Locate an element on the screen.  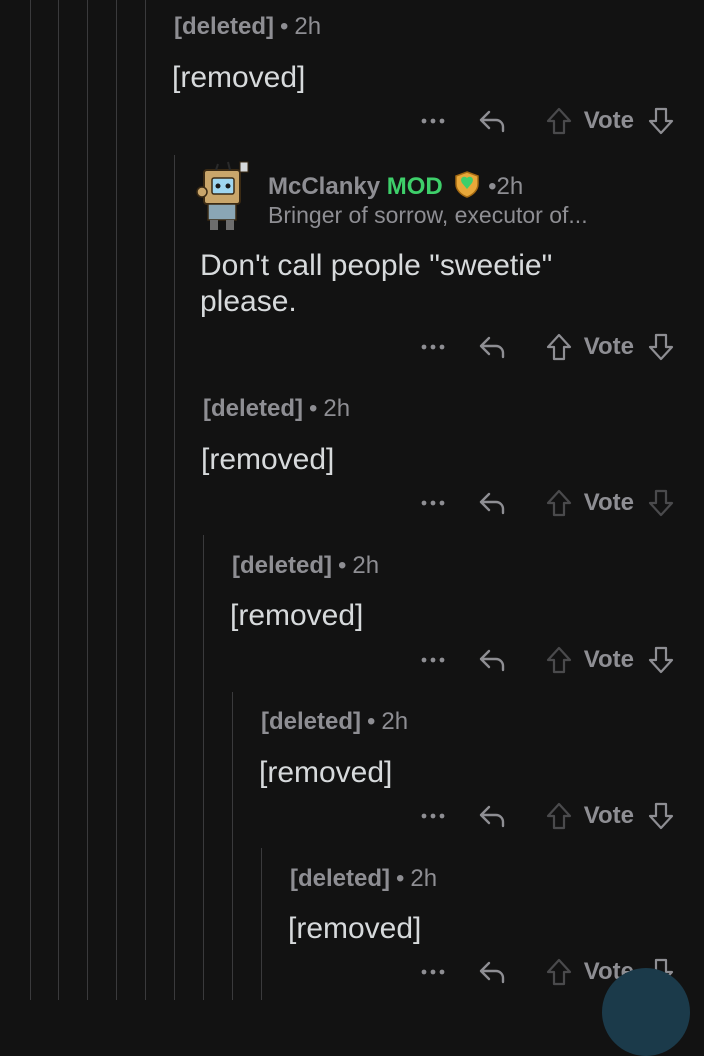
avatar is located at coordinates (223, 195).